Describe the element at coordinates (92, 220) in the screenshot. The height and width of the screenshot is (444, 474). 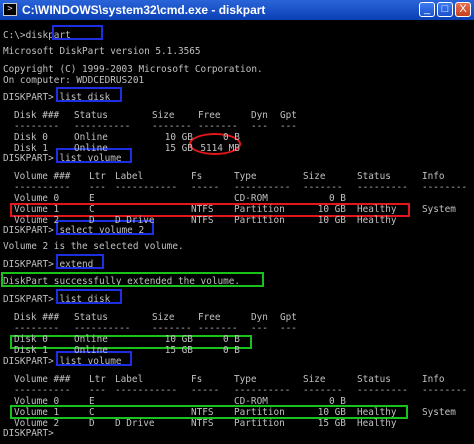
I see `volume-table-1-cell-ltr: D` at that location.